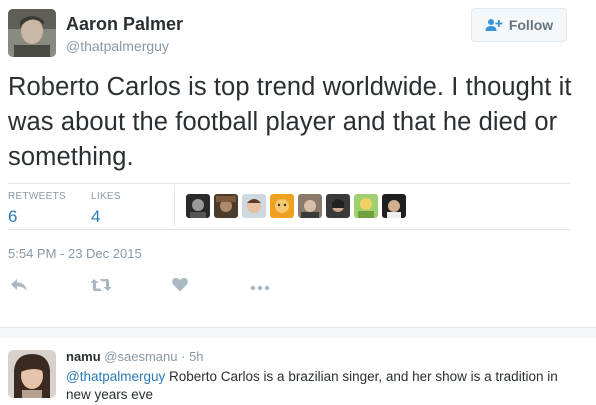 The height and width of the screenshot is (405, 596). Describe the element at coordinates (494, 25) in the screenshot. I see `add-user-icon` at that location.